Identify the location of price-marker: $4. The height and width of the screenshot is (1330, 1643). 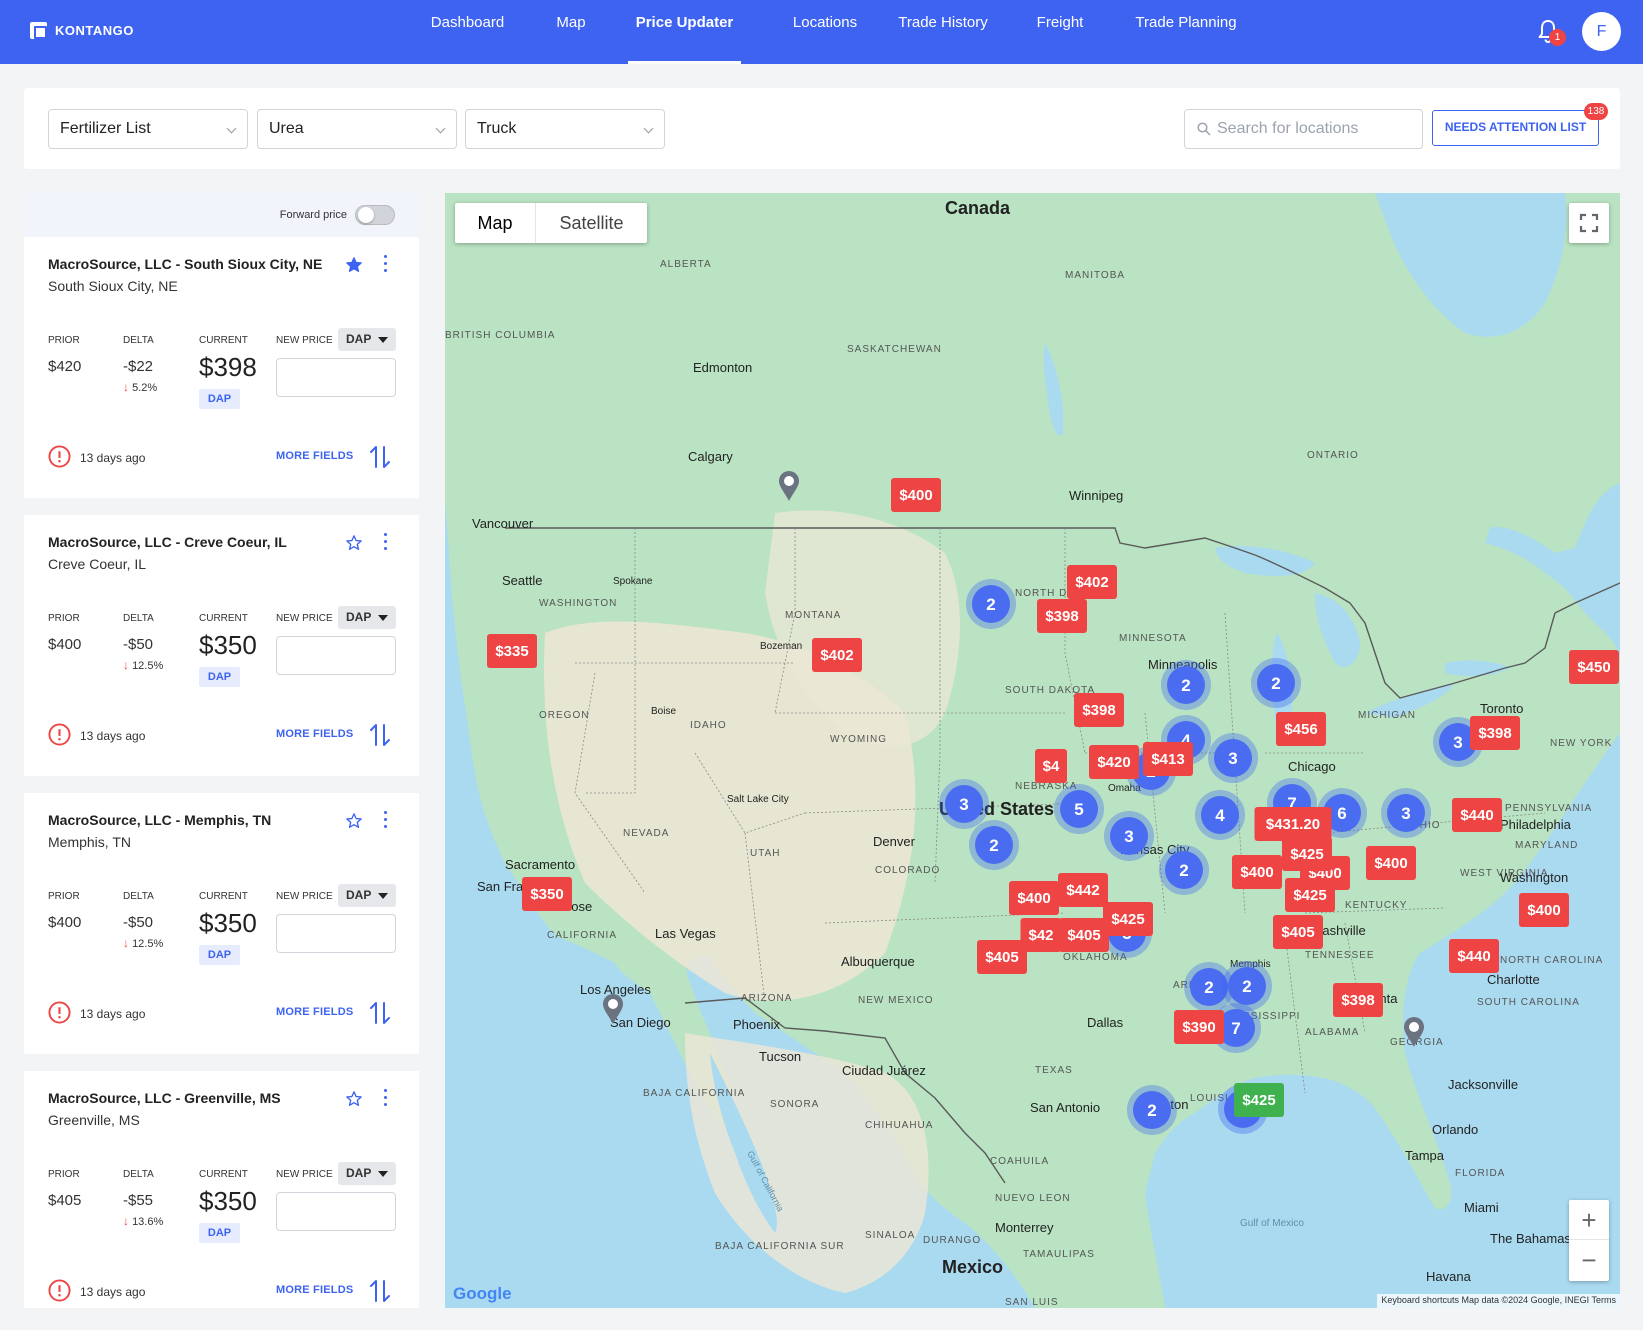
(1051, 766).